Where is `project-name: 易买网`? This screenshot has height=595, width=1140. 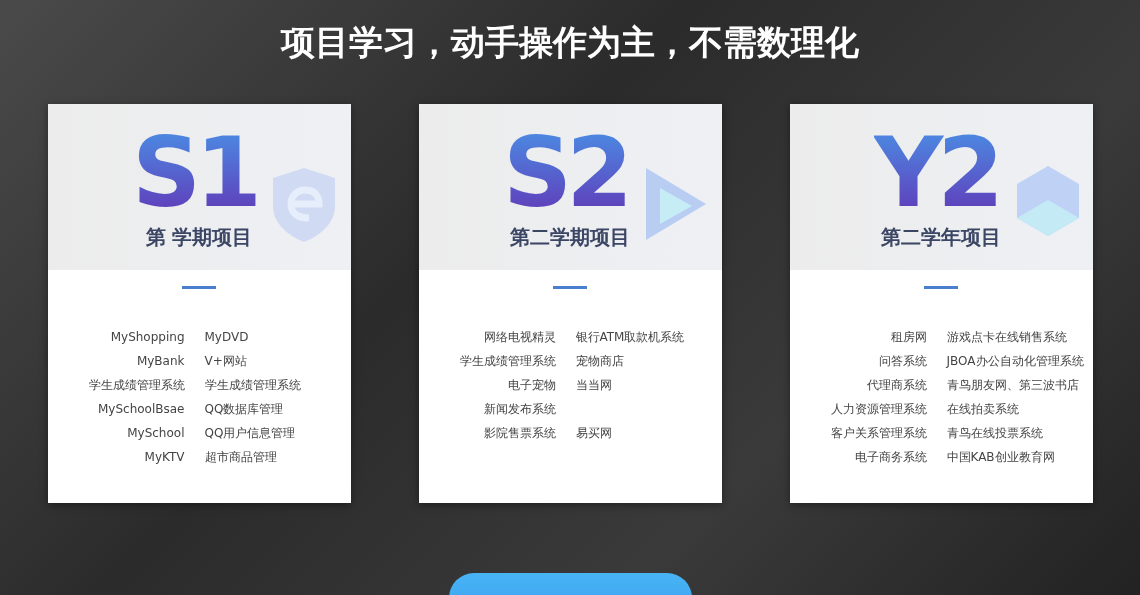
project-name: 易买网 is located at coordinates (594, 433).